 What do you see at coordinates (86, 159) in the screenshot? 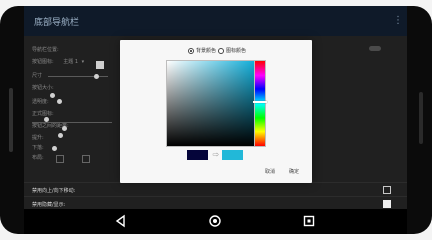
I see `layout-checkbox-b` at bounding box center [86, 159].